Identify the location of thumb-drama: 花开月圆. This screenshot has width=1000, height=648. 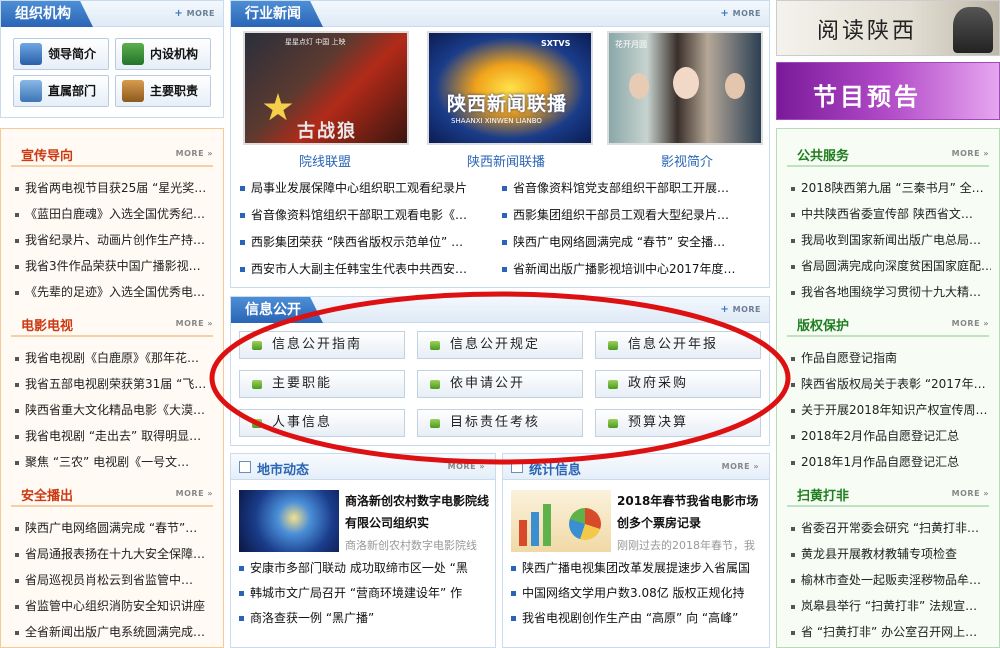
(685, 88).